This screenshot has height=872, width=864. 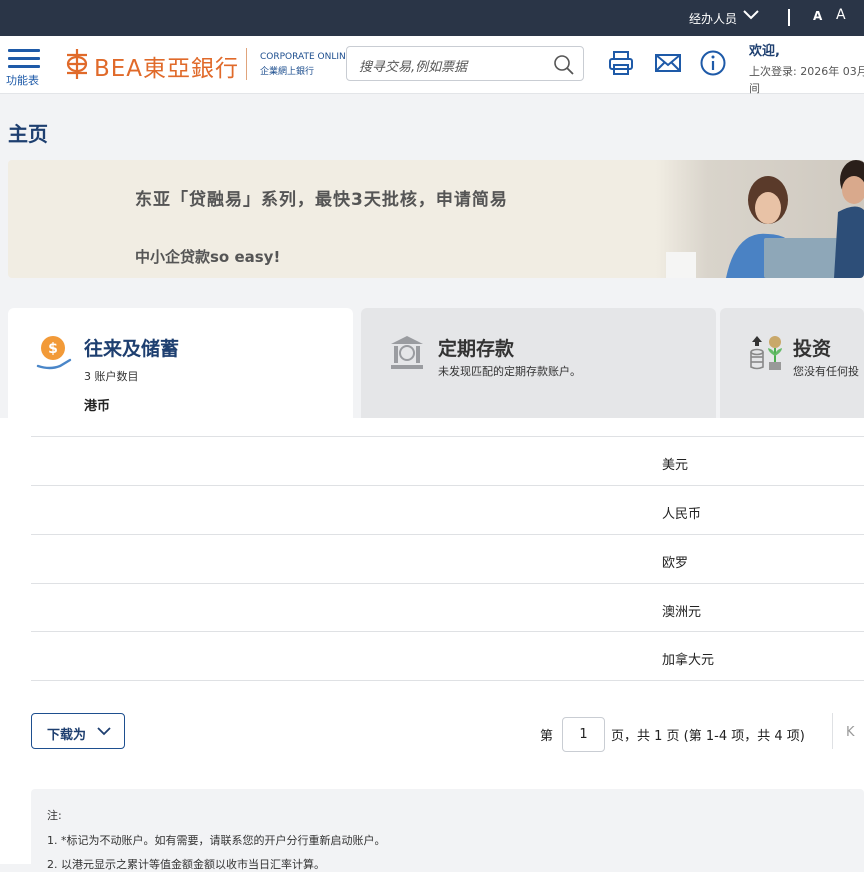 What do you see at coordinates (713, 63) in the screenshot?
I see `info-icon` at bounding box center [713, 63].